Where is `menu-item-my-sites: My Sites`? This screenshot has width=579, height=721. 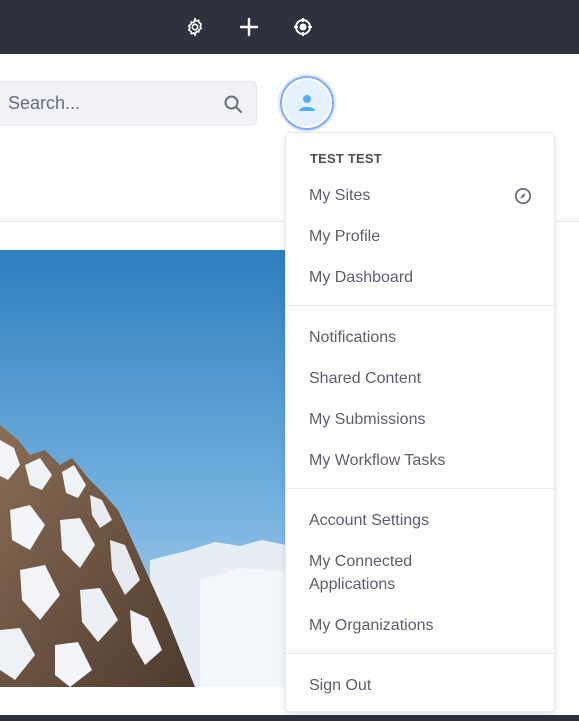 menu-item-my-sites: My Sites is located at coordinates (420, 195).